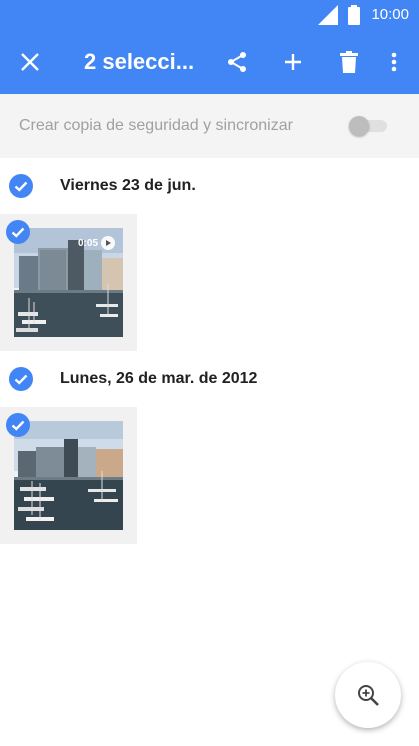 The height and width of the screenshot is (746, 419). What do you see at coordinates (209, 186) in the screenshot?
I see `date-group-header: Viernes 23 de jun.` at bounding box center [209, 186].